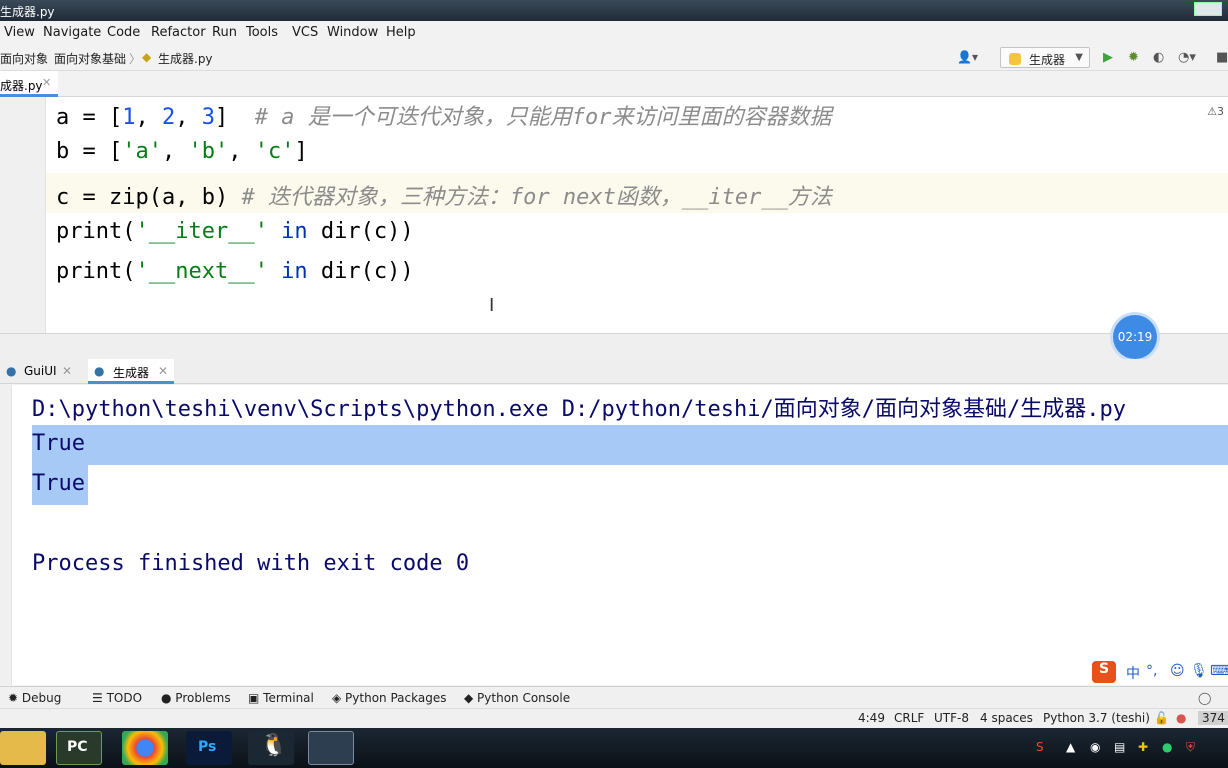 This screenshot has height=768, width=1228. I want to click on run-configuration-label: 生成器, so click(1047, 60).